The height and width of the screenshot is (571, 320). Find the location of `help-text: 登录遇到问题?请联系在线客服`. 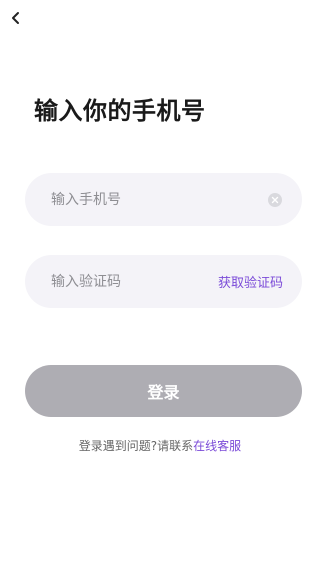

help-text: 登录遇到问题?请联系在线客服 is located at coordinates (160, 445).